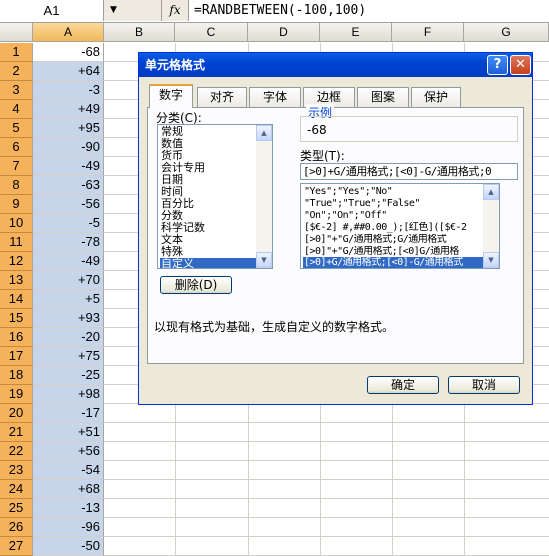  Describe the element at coordinates (16, 185) in the screenshot. I see `row-header: 8` at that location.